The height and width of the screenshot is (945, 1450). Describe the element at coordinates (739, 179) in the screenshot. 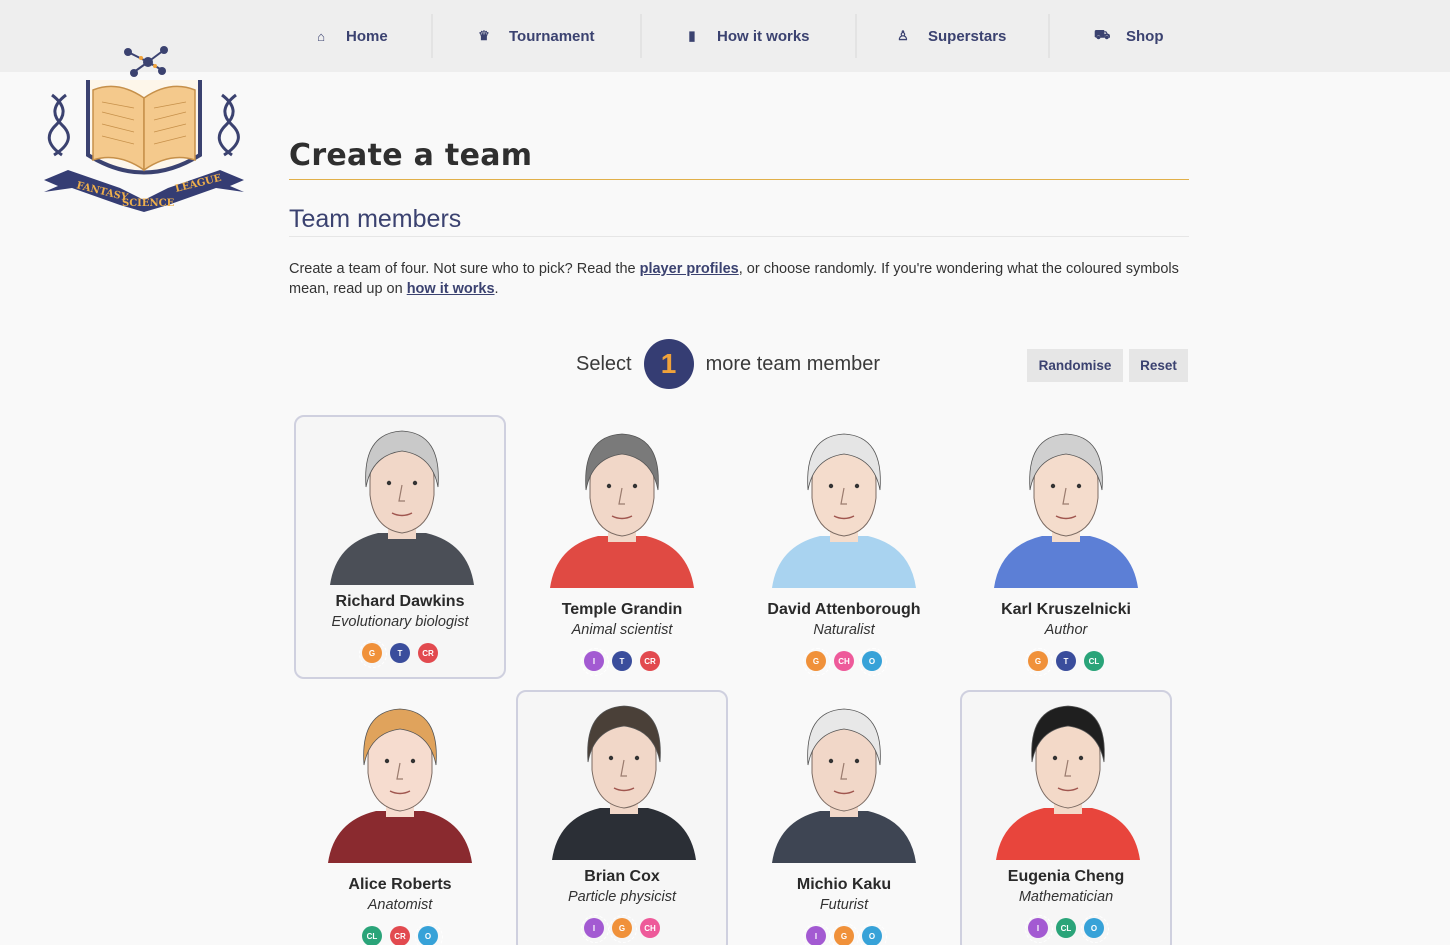

I see `title-divider` at that location.